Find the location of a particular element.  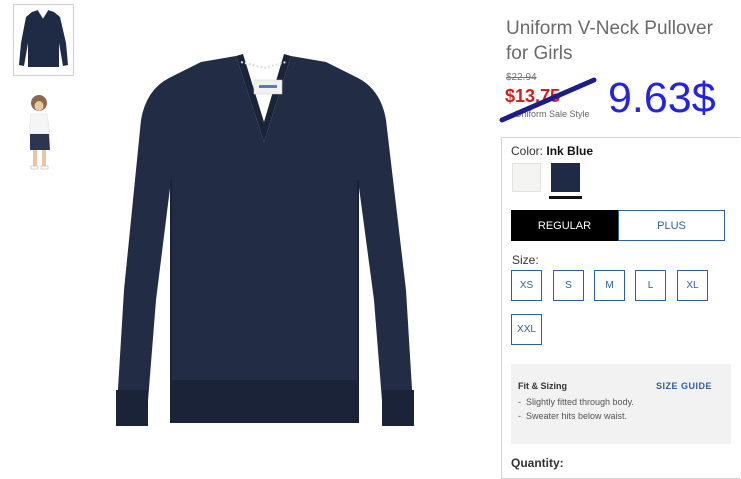

selected-swatch-indicator is located at coordinates (565, 197).